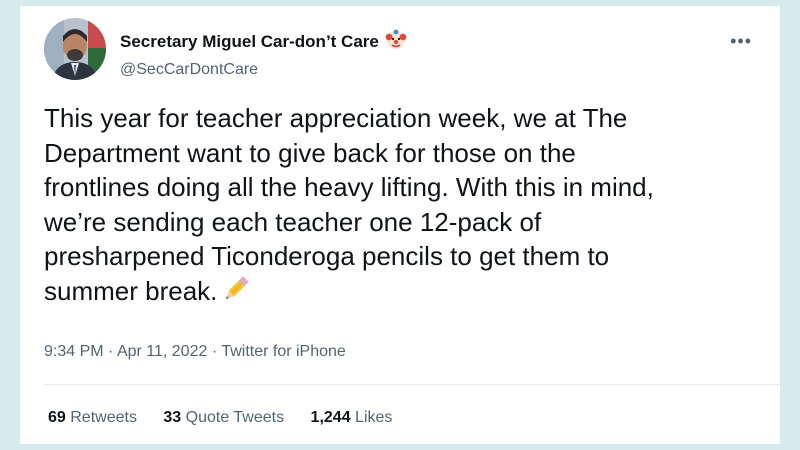  I want to click on tweet-time: 9:34 PM, so click(74, 351).